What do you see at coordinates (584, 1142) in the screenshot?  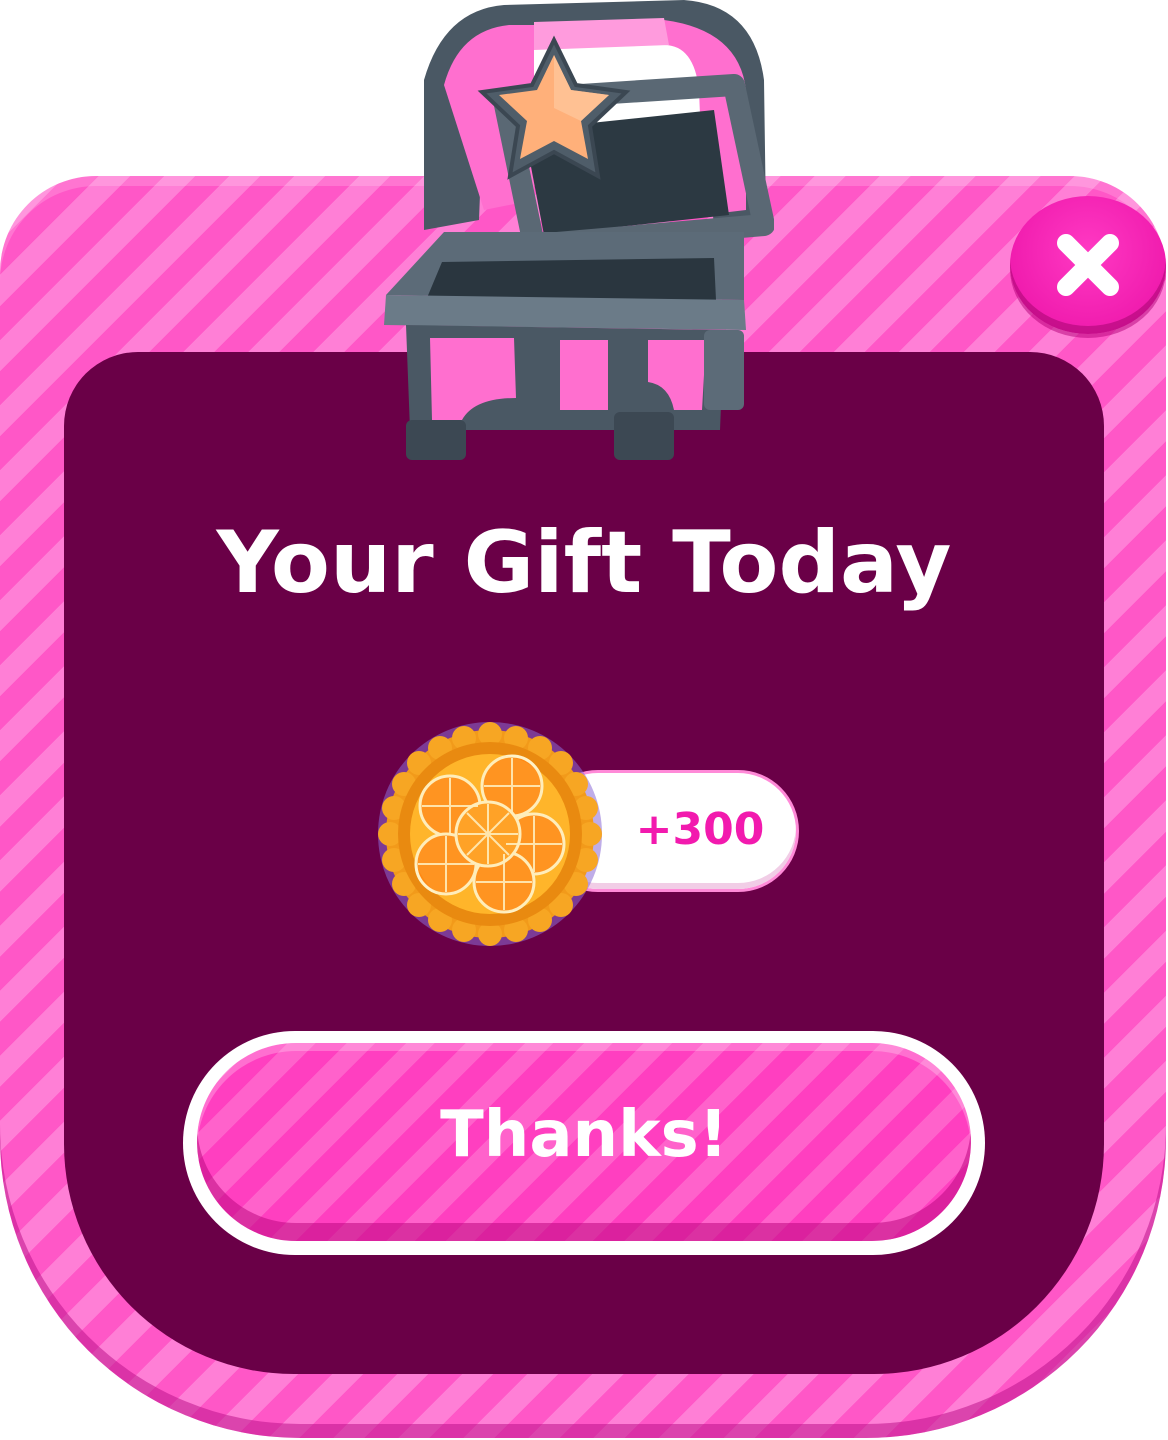 I see `thanks-button` at bounding box center [584, 1142].